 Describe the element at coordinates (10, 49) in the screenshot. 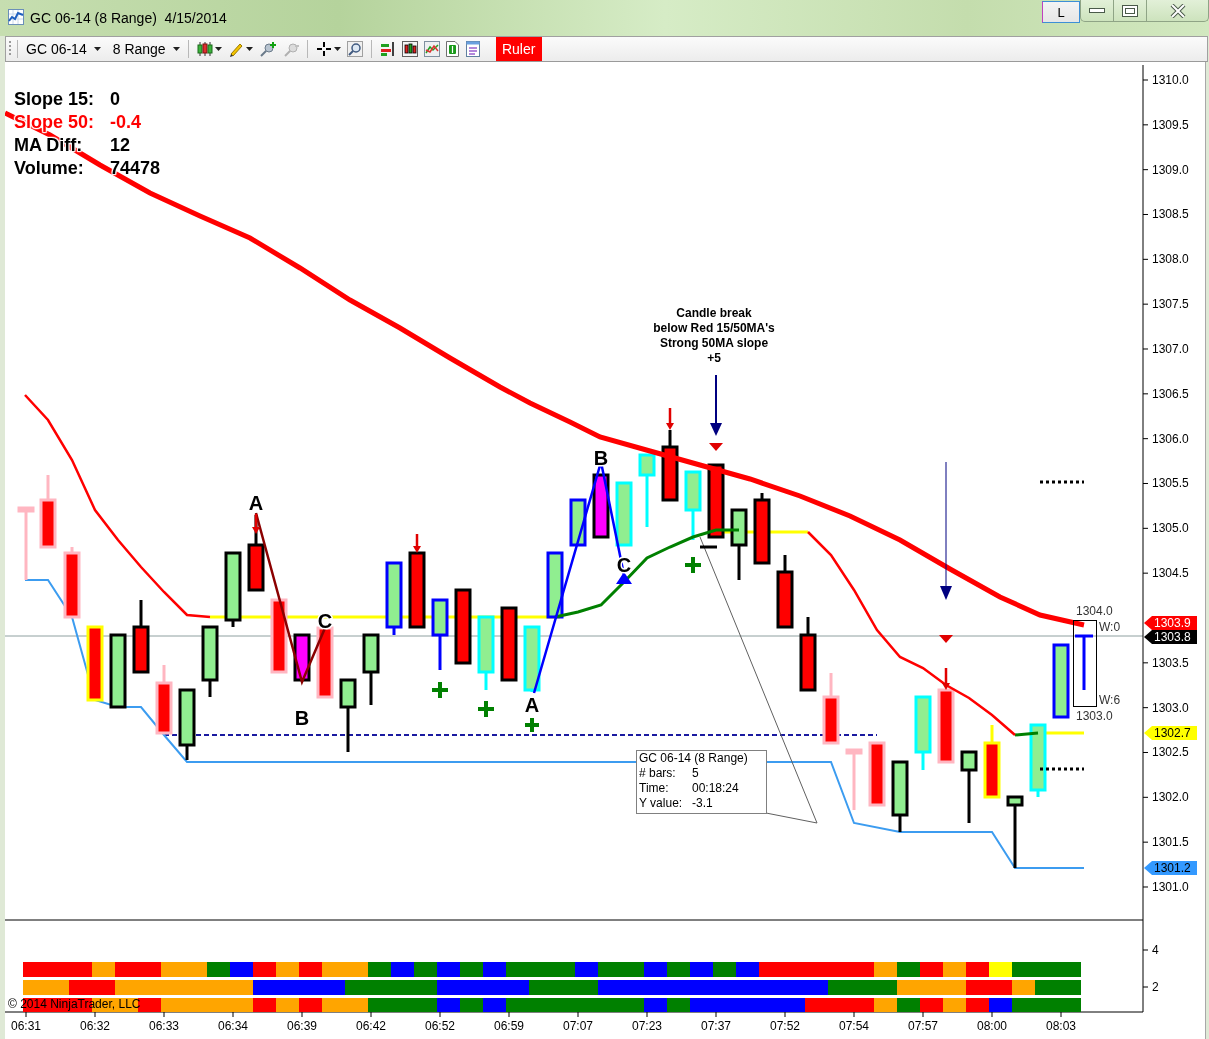

I see `grip-icon` at that location.